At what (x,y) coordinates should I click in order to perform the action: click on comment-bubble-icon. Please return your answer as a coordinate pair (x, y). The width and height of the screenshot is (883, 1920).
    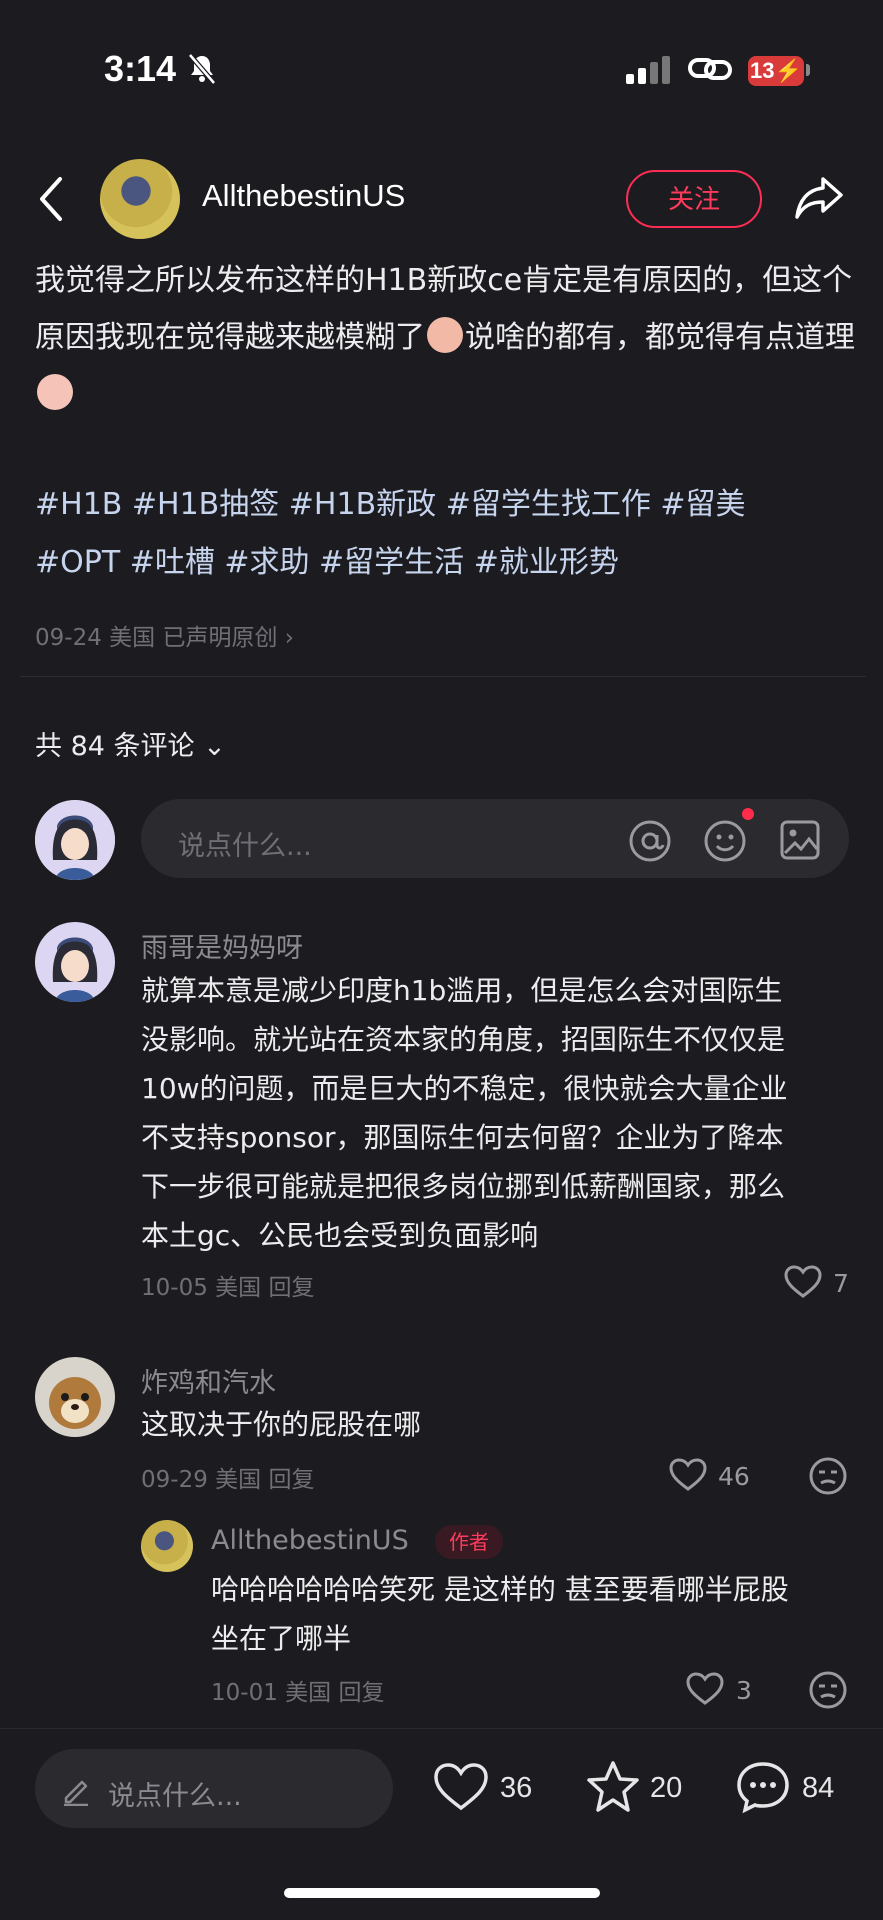
    Looking at the image, I should click on (763, 1787).